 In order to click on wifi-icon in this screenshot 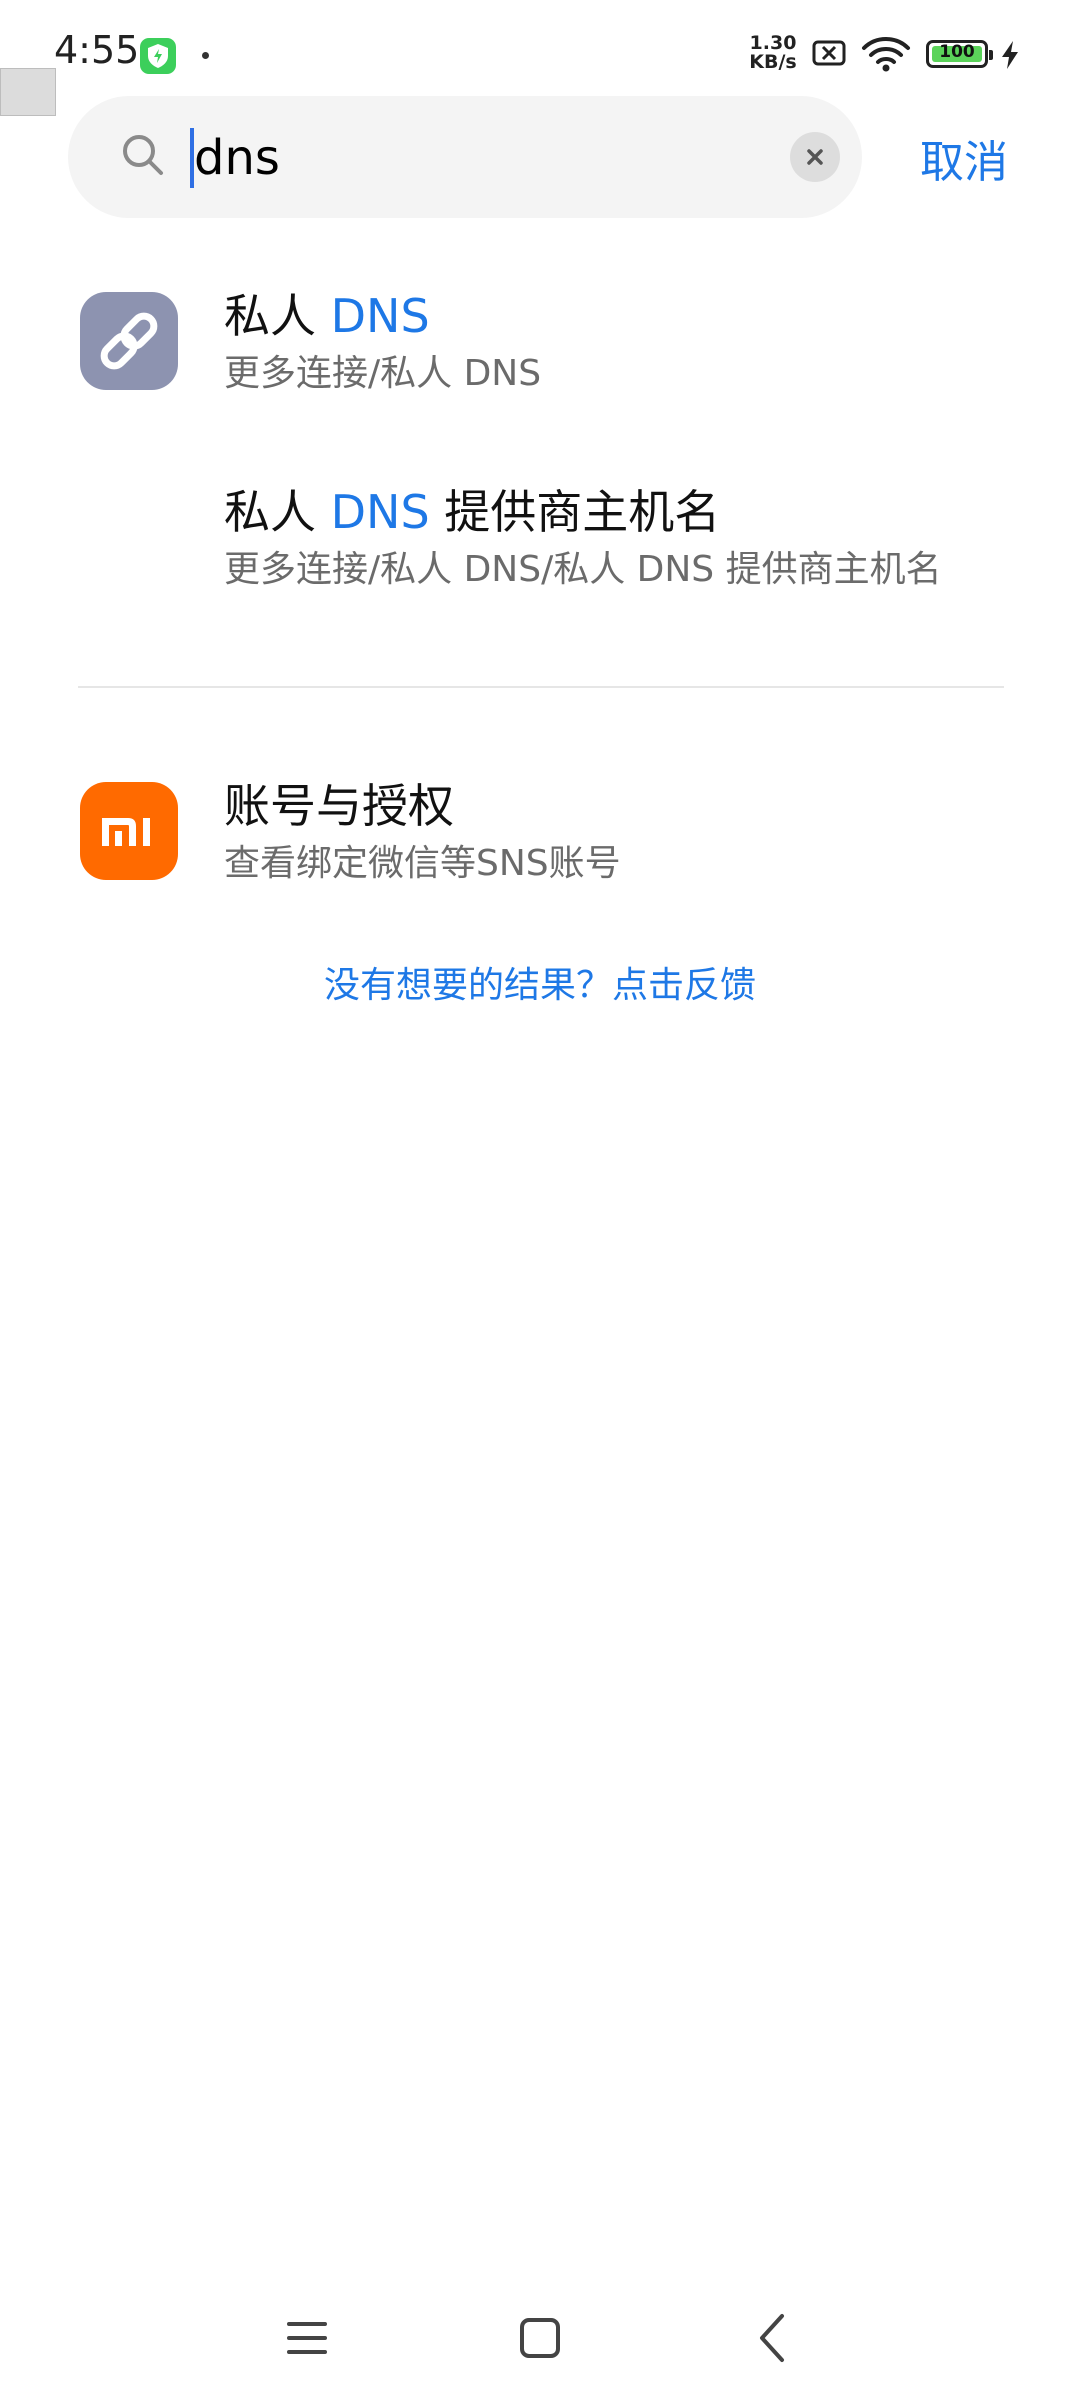, I will do `click(886, 54)`.